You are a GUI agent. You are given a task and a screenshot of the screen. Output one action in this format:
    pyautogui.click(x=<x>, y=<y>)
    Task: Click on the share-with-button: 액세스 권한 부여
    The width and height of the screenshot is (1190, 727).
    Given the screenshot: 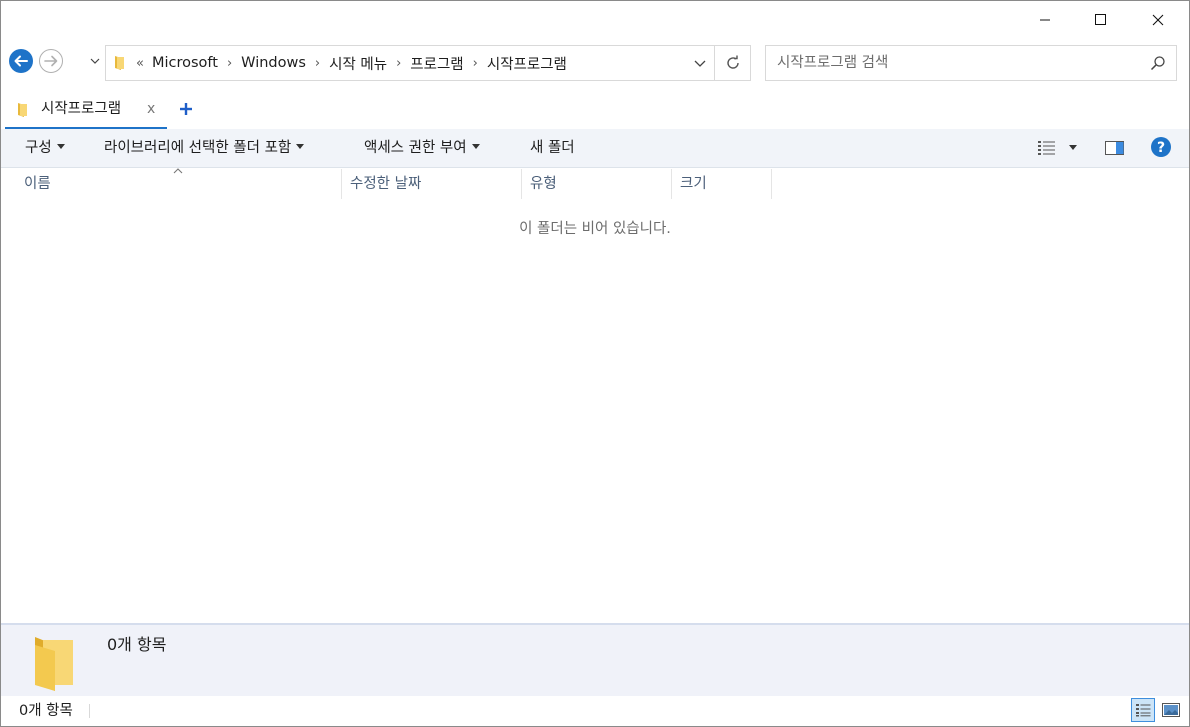 What is the action you would take?
    pyautogui.click(x=422, y=148)
    